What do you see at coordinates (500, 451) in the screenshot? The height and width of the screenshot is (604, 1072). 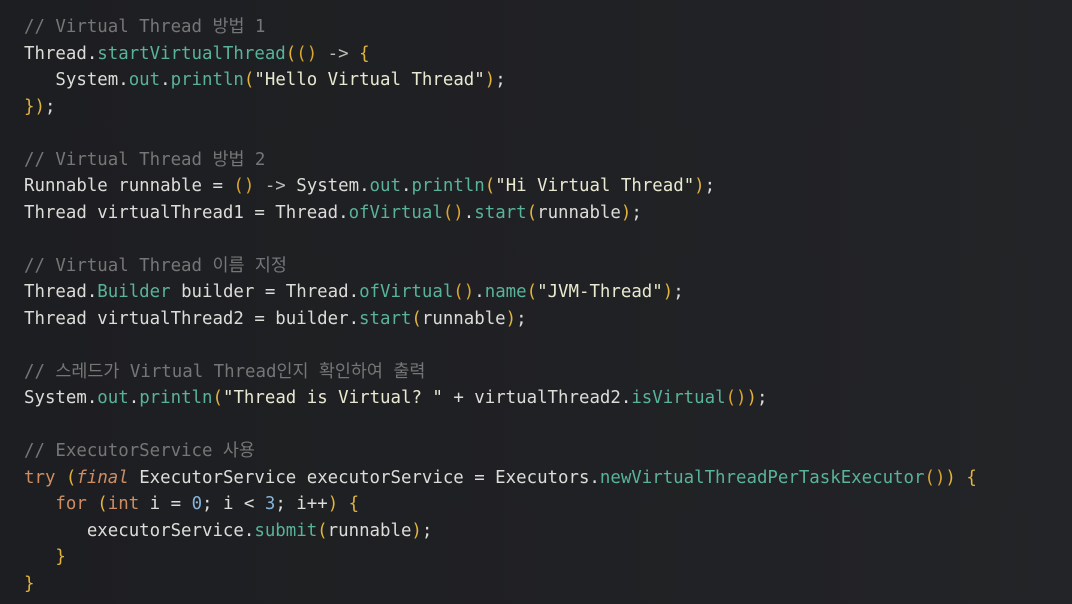 I see `code-line-17: // ExecutorService 사용` at bounding box center [500, 451].